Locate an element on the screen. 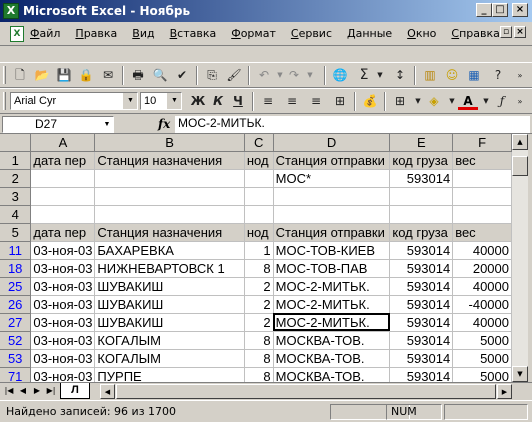  grid-cell: ПУРПЕ is located at coordinates (169, 374).